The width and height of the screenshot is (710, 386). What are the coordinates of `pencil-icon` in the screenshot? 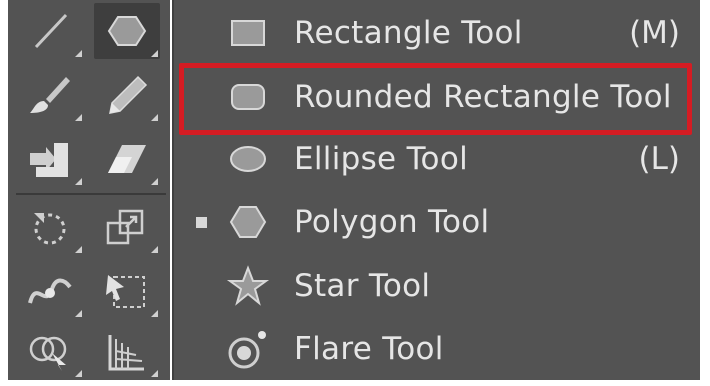 It's located at (128, 94).